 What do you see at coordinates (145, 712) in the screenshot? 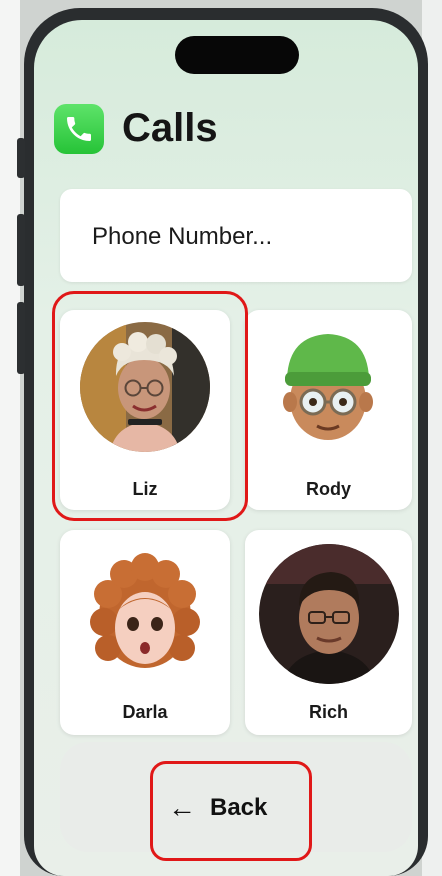
I see `contact-name: Darla` at bounding box center [145, 712].